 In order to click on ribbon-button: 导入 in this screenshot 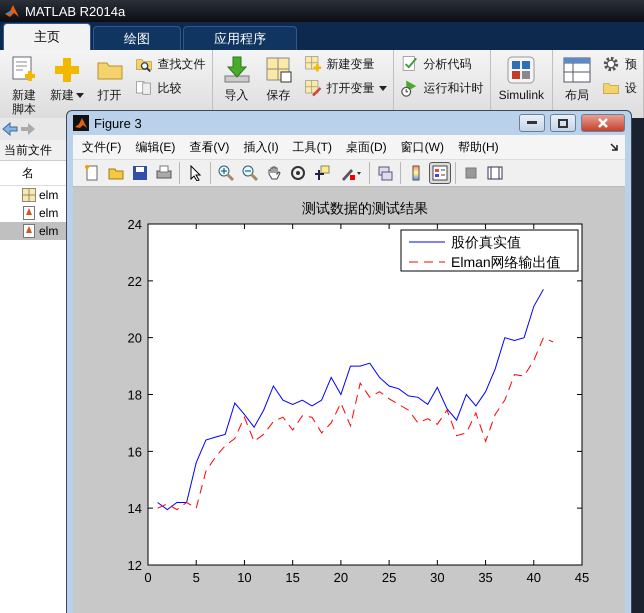, I will do `click(236, 78)`.